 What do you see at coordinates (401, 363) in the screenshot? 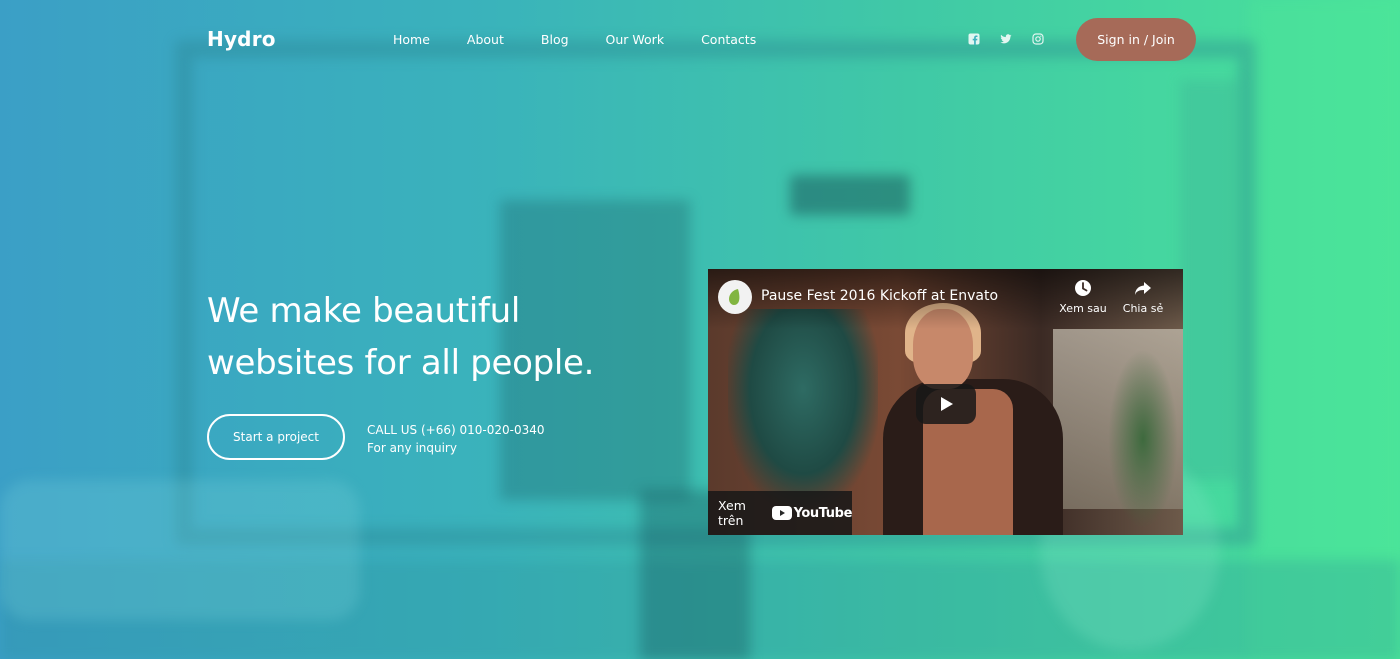
I see `hero-headline-line2: websites for all people.` at bounding box center [401, 363].